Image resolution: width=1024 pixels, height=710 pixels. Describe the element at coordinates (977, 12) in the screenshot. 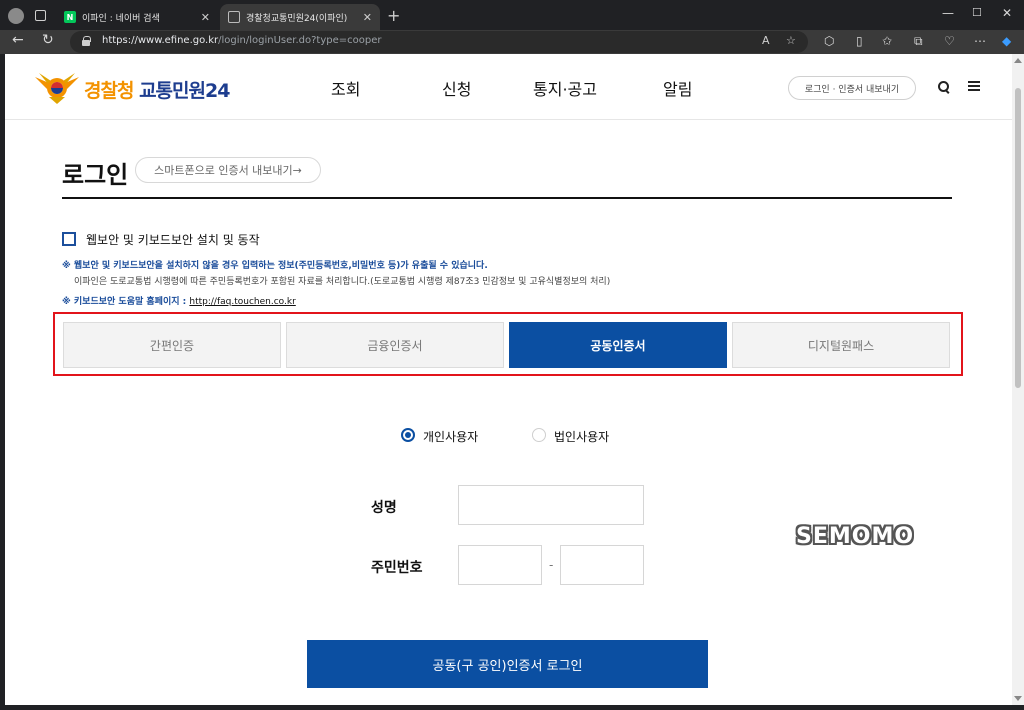

I see `maximize-icon: ☐` at that location.